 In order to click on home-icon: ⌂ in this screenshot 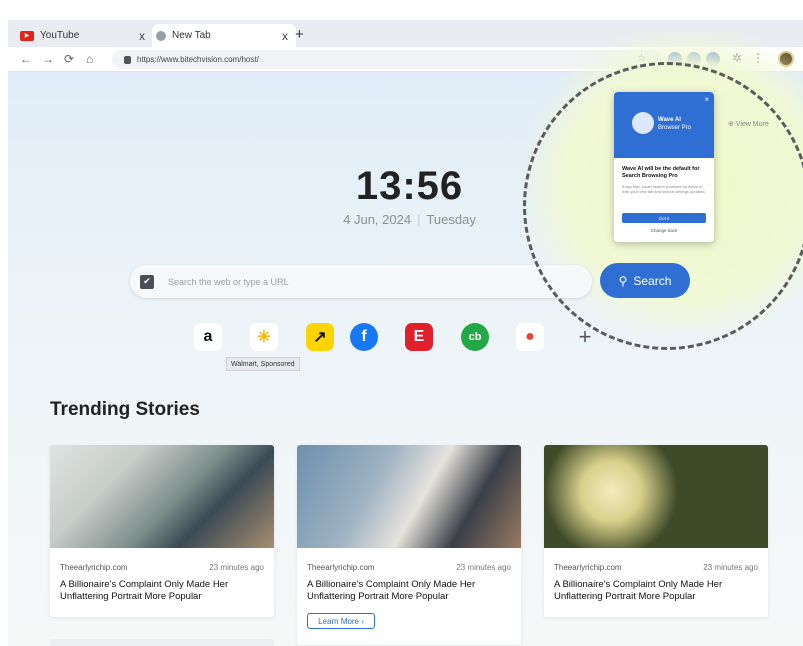, I will do `click(89, 59)`.